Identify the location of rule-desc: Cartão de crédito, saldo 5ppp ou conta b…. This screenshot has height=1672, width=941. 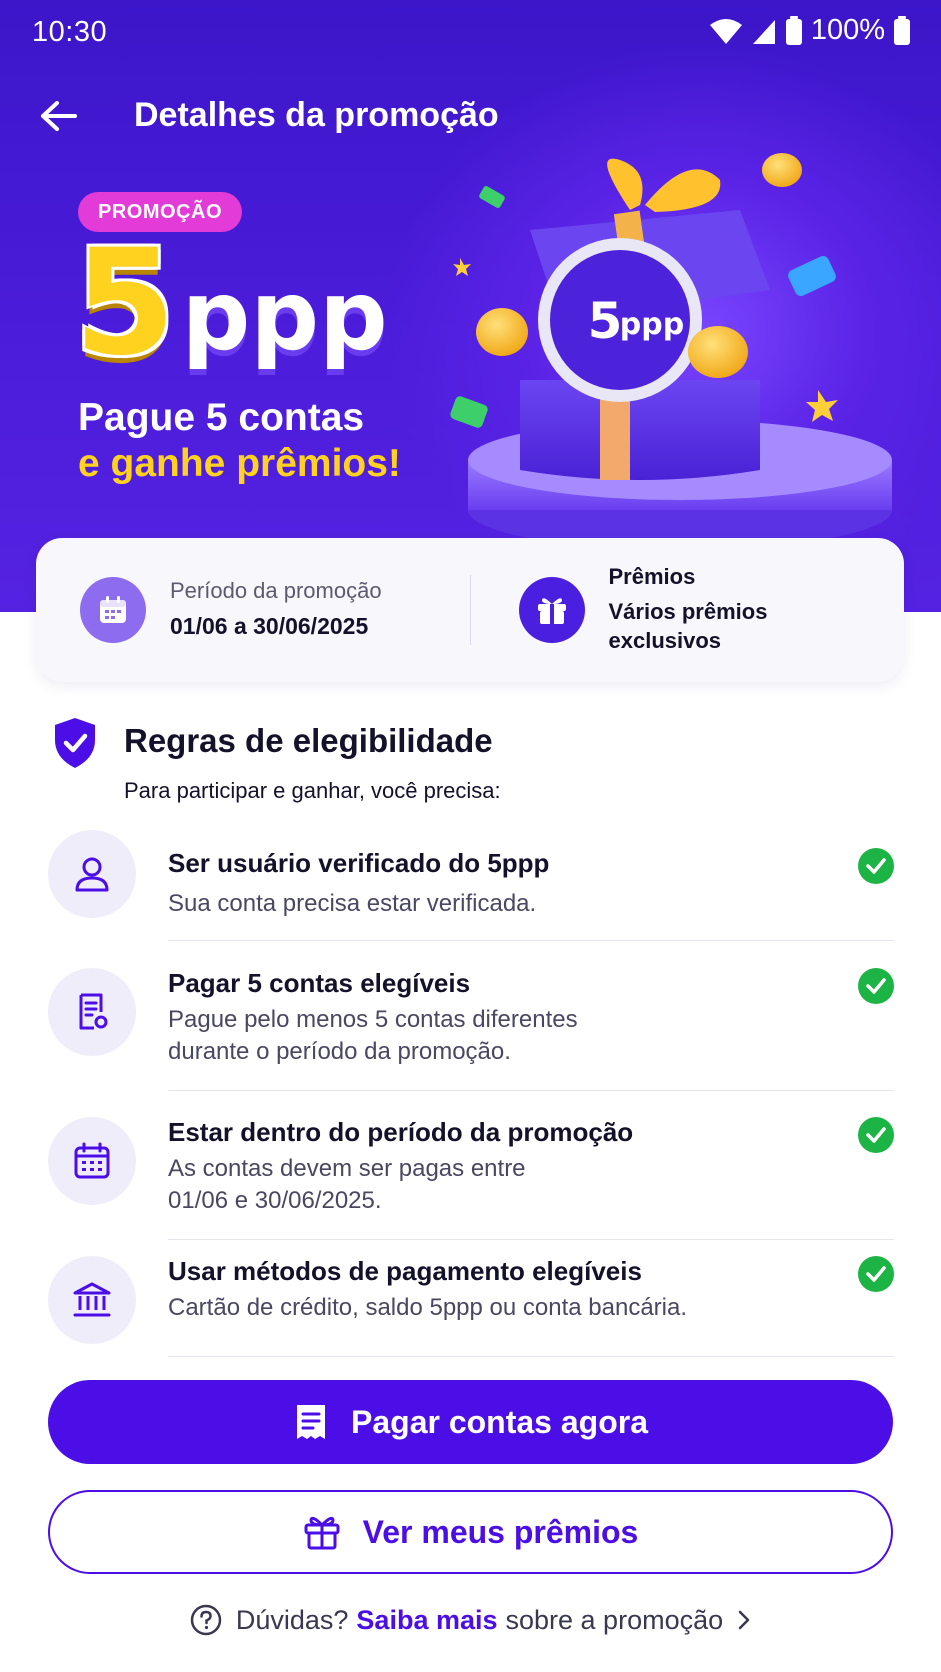
(428, 1307).